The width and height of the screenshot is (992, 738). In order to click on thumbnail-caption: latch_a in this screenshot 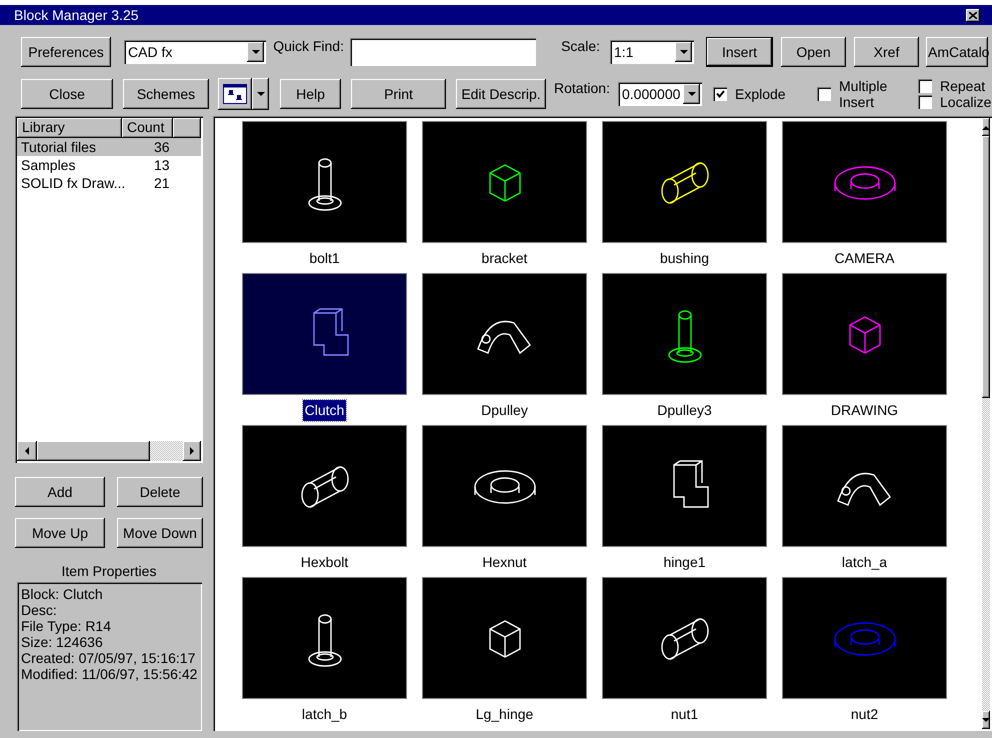, I will do `click(864, 562)`.